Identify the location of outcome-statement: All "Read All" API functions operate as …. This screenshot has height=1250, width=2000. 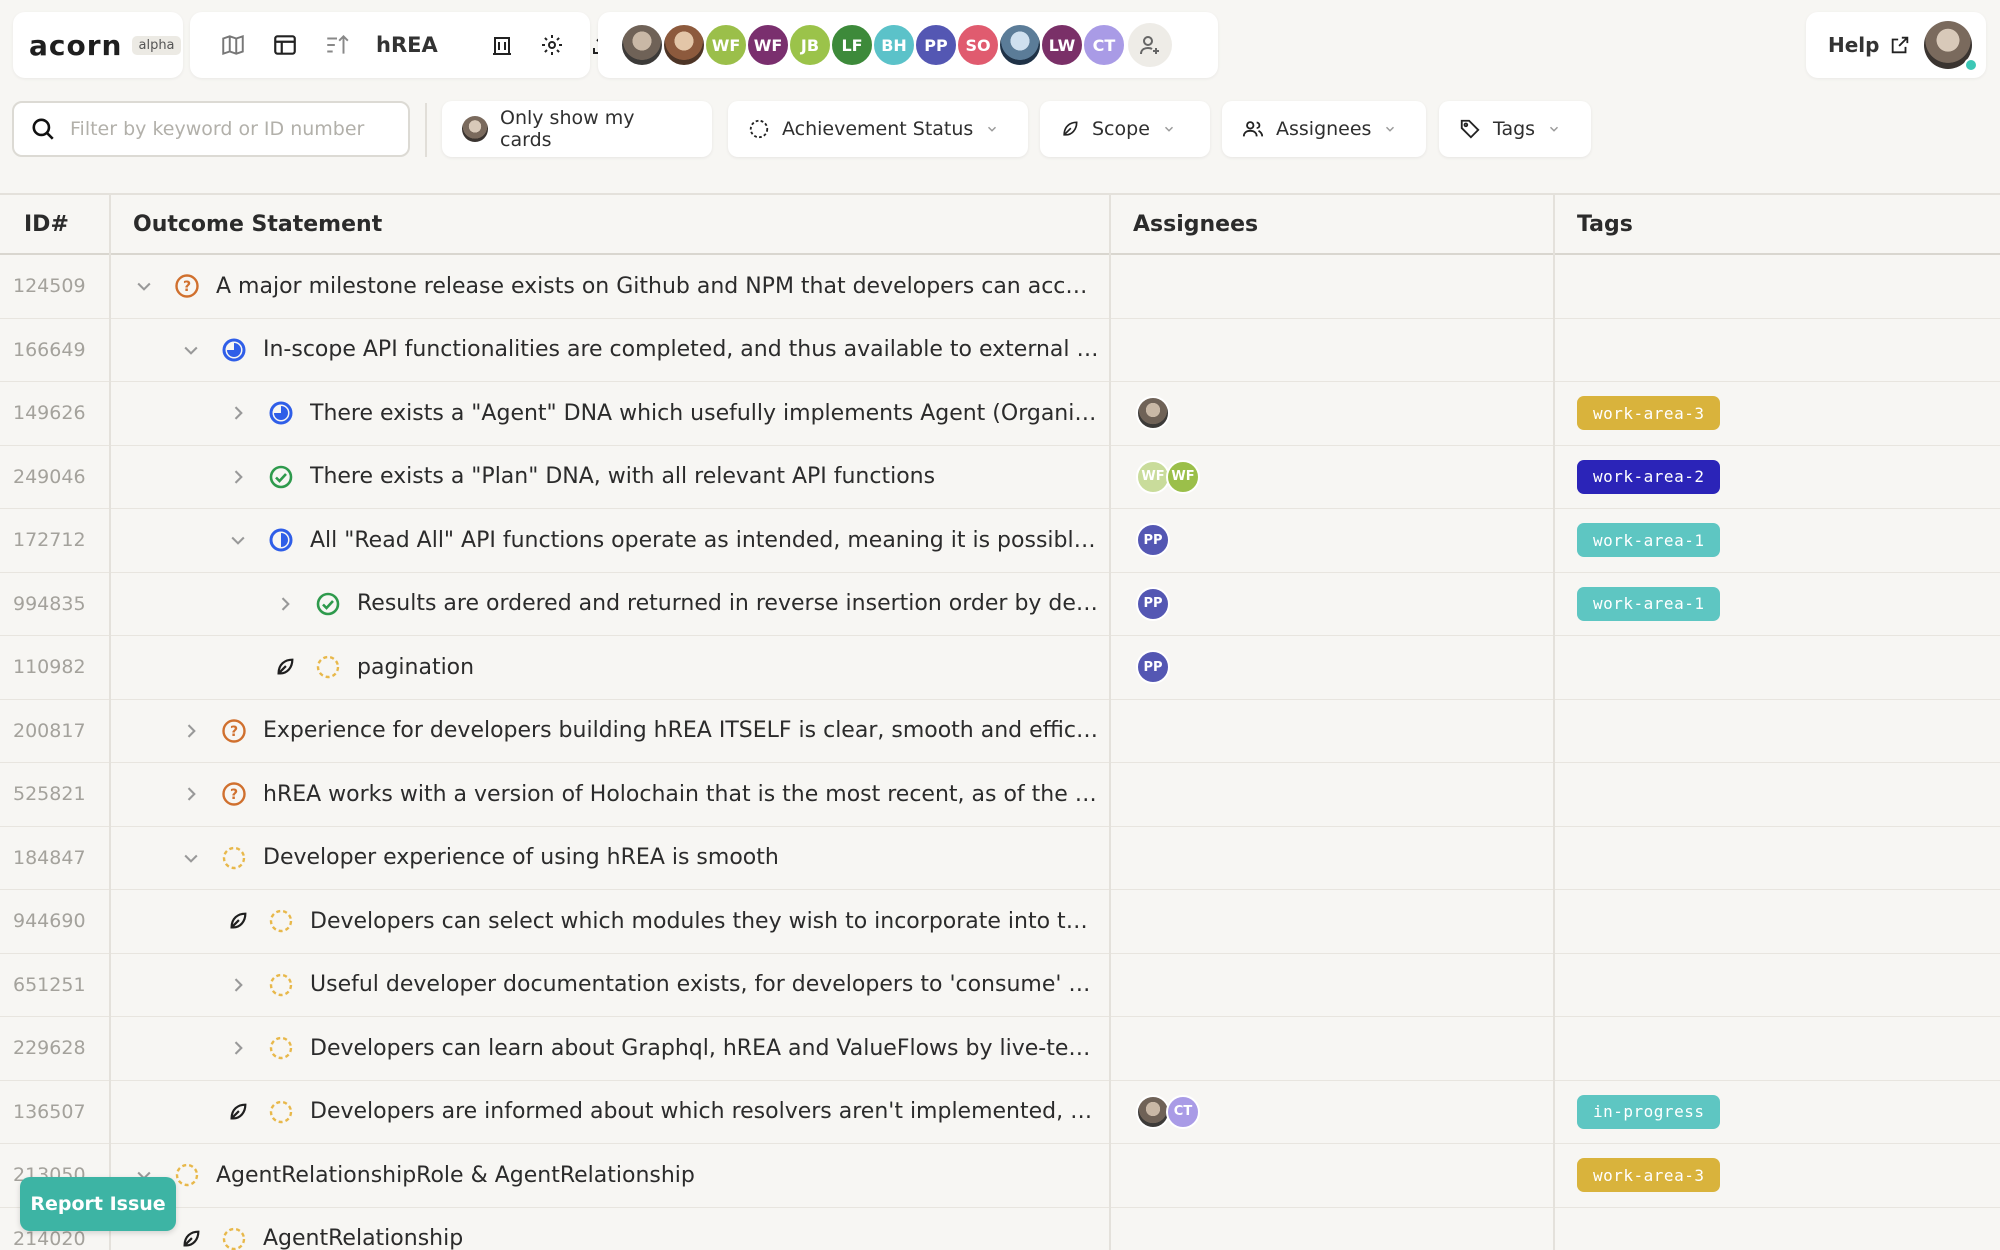
(705, 540).